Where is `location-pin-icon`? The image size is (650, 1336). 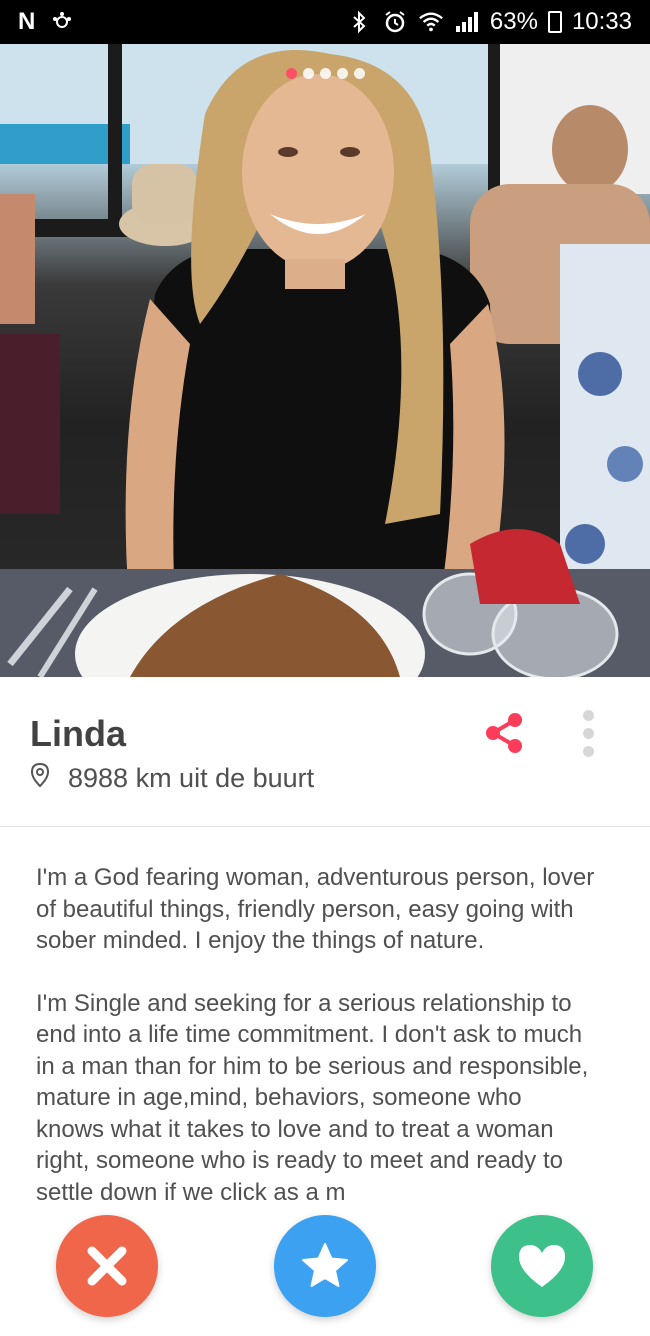 location-pin-icon is located at coordinates (40, 778).